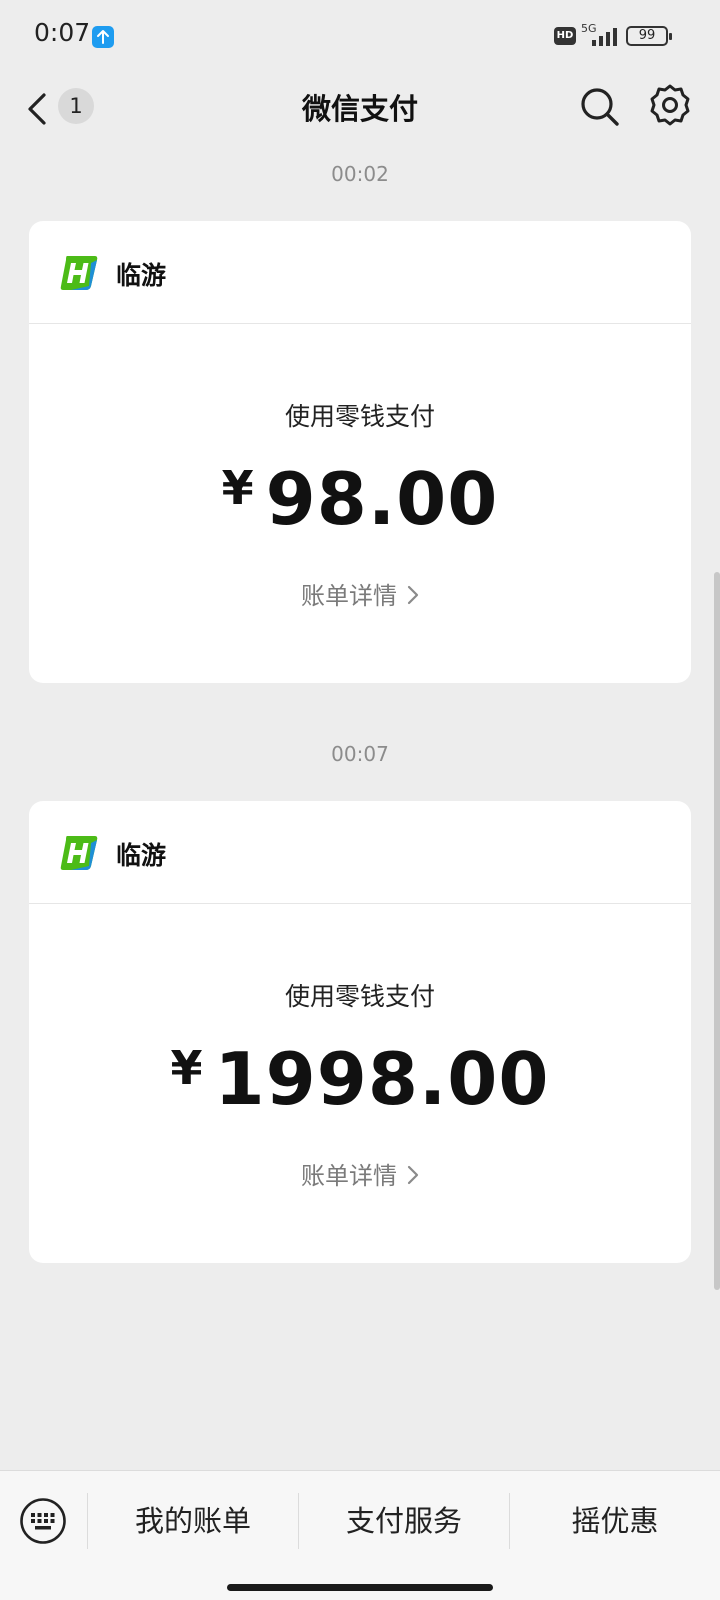 This screenshot has height=1600, width=720. I want to click on amount-value: 98.00, so click(382, 499).